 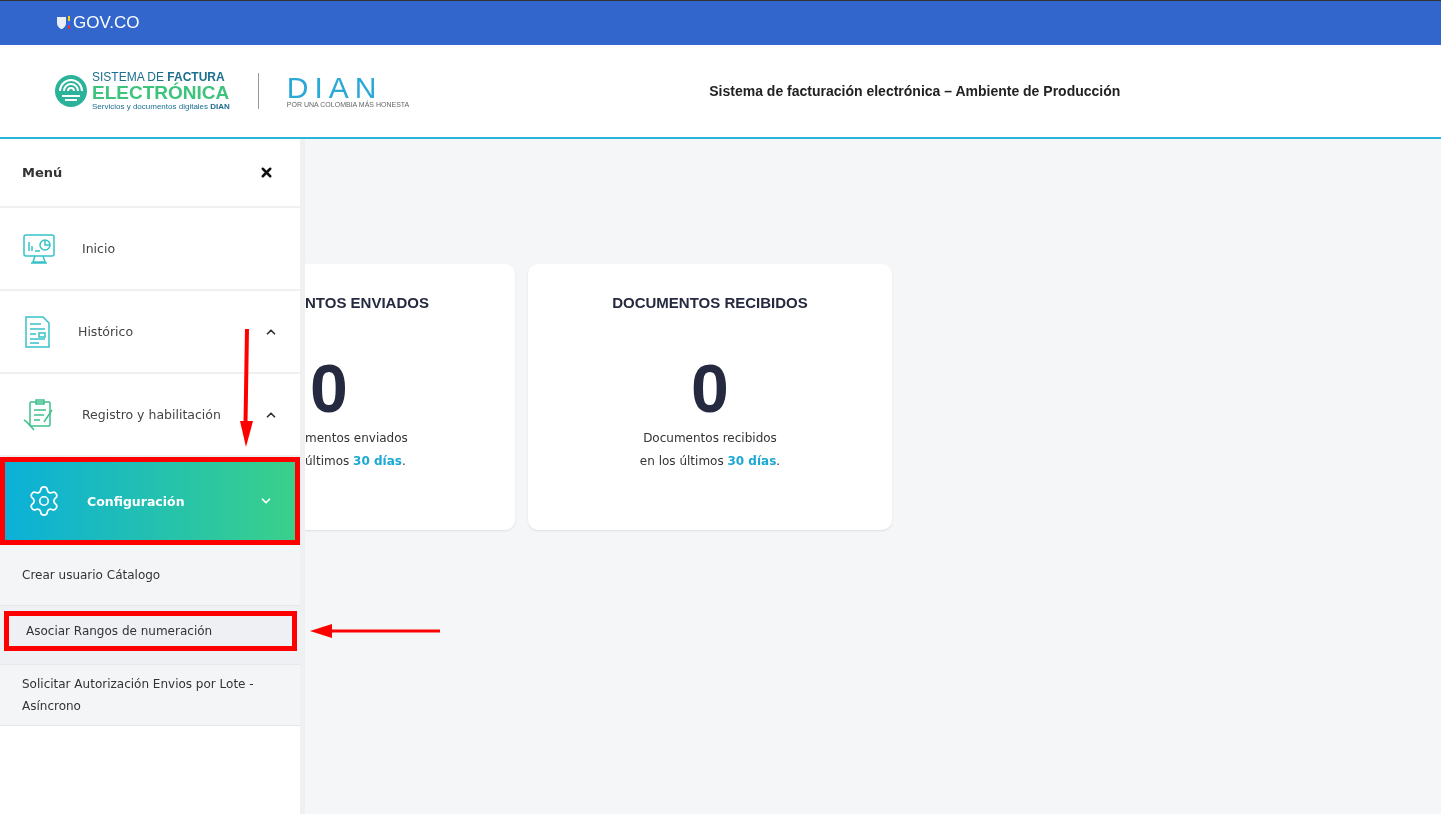 What do you see at coordinates (334, 87) in the screenshot?
I see `dian-logo-text: DIAN` at bounding box center [334, 87].